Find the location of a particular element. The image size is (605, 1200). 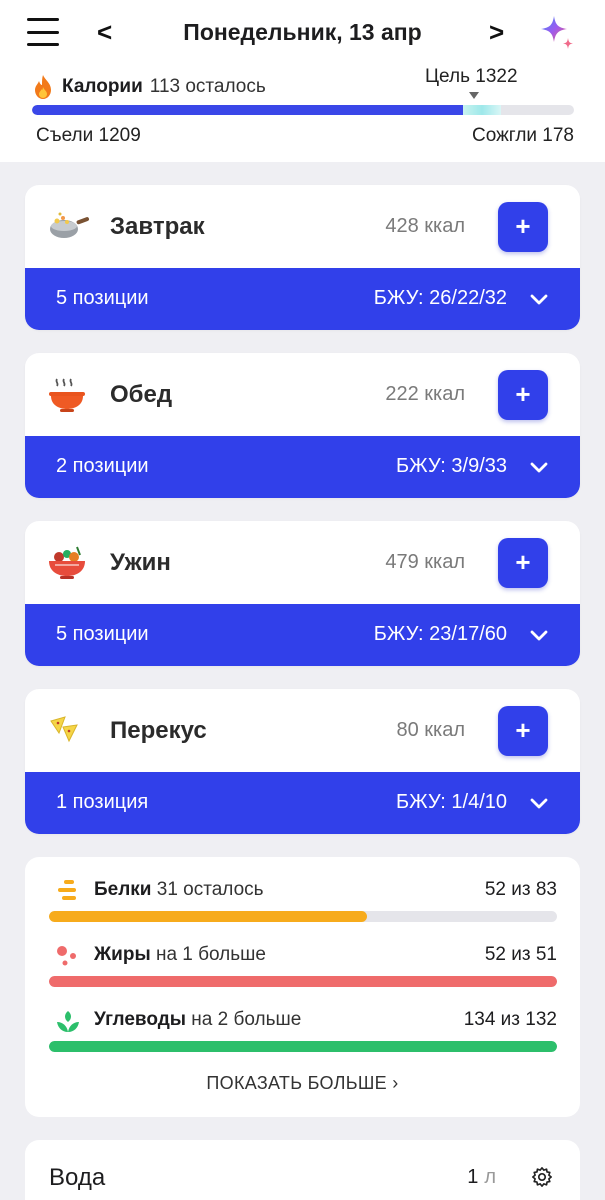

water-title: Вода is located at coordinates (77, 1177).